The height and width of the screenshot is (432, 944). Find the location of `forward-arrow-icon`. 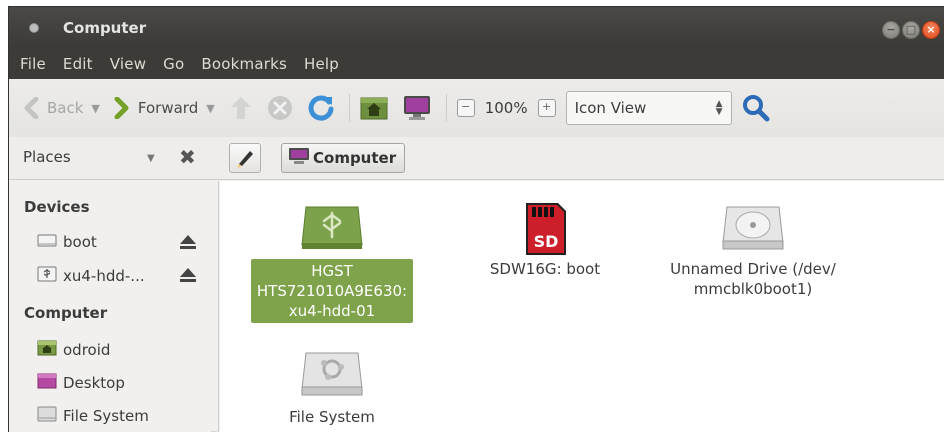

forward-arrow-icon is located at coordinates (122, 108).